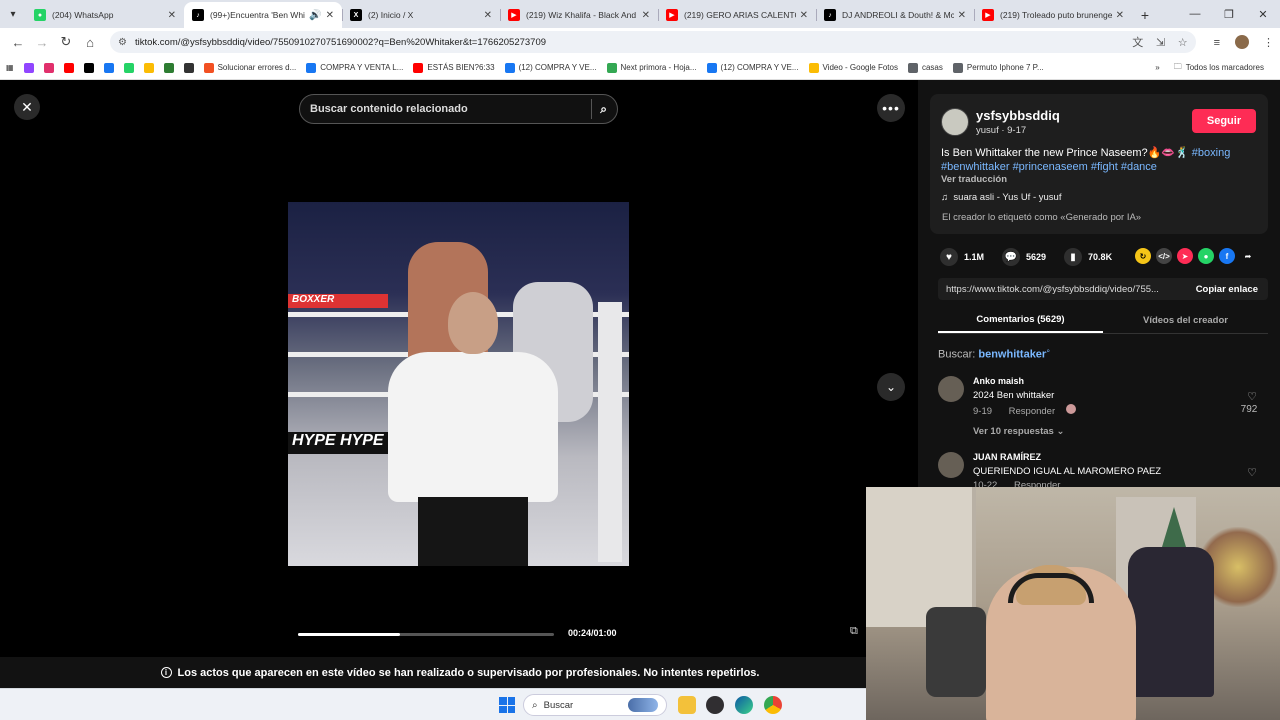  What do you see at coordinates (715, 705) in the screenshot?
I see `obs-icon` at bounding box center [715, 705].